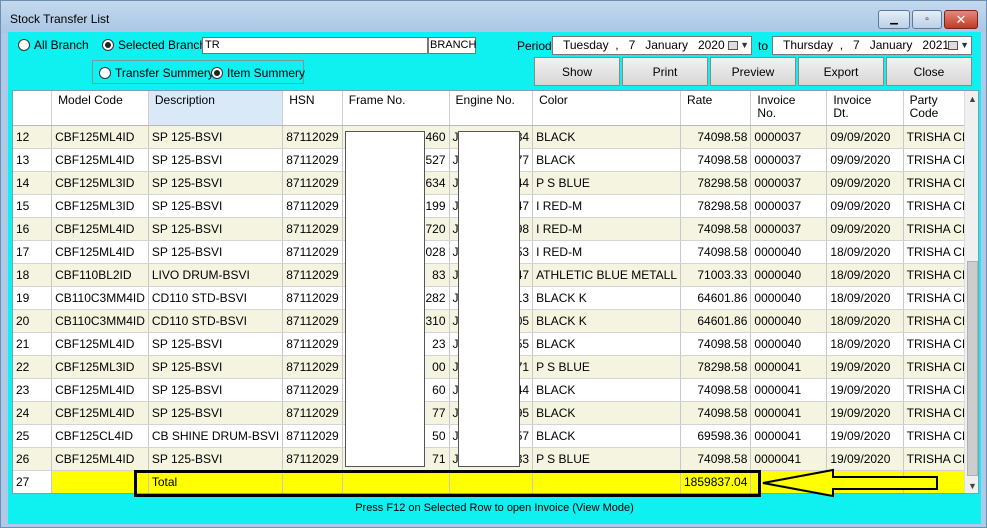 The height and width of the screenshot is (528, 987). What do you see at coordinates (216, 108) in the screenshot?
I see `column-header: Description` at bounding box center [216, 108].